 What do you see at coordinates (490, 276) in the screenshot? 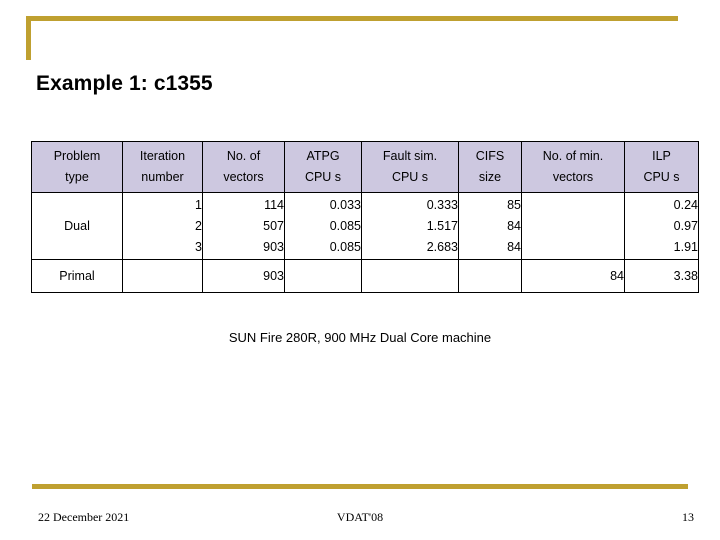
I see `cell-cifs-size` at bounding box center [490, 276].